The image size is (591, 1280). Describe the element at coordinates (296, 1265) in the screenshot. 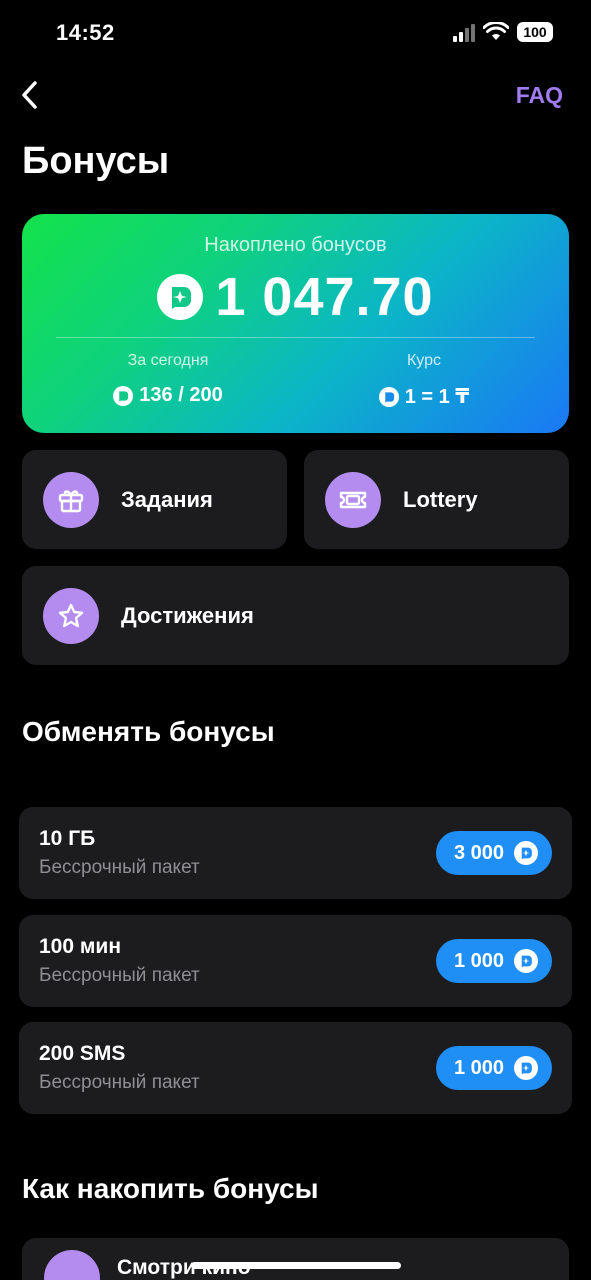

I see `home-indicator` at that location.